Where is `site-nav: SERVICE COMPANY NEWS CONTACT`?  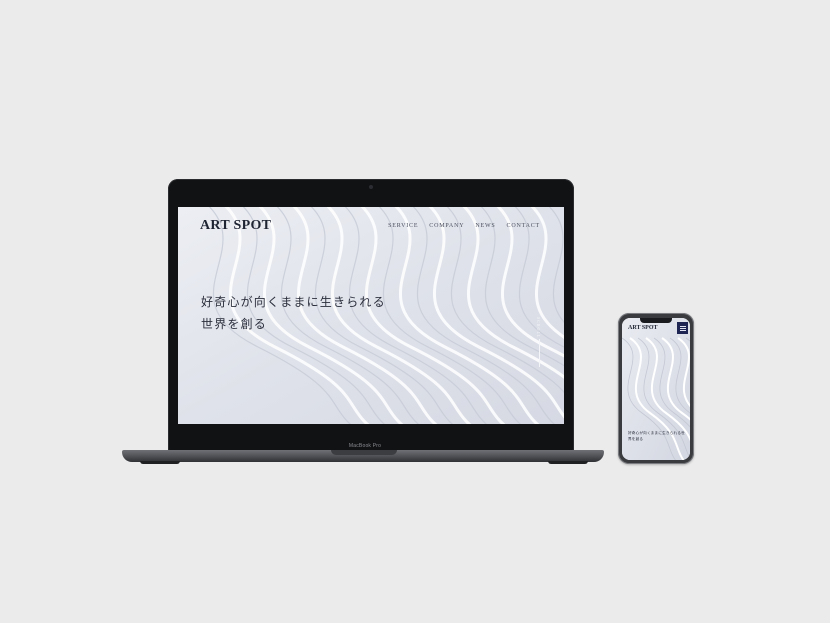
site-nav: SERVICE COMPANY NEWS CONTACT is located at coordinates (464, 226).